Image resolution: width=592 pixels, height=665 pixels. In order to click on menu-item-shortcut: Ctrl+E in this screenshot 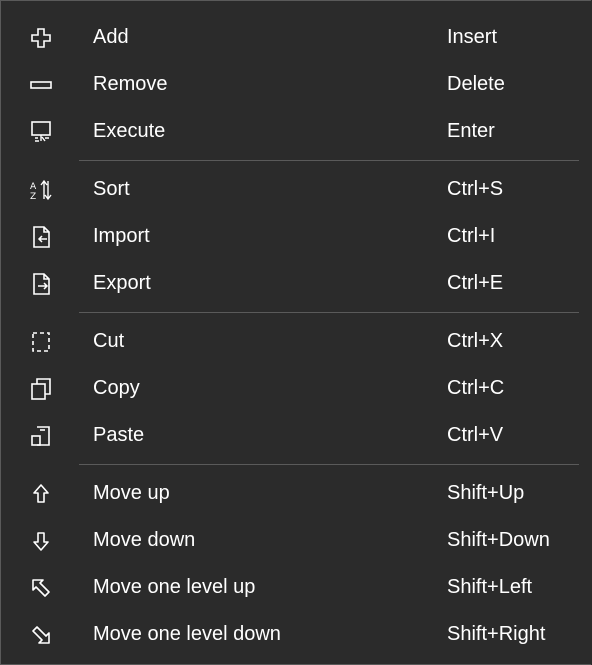, I will do `click(475, 283)`.